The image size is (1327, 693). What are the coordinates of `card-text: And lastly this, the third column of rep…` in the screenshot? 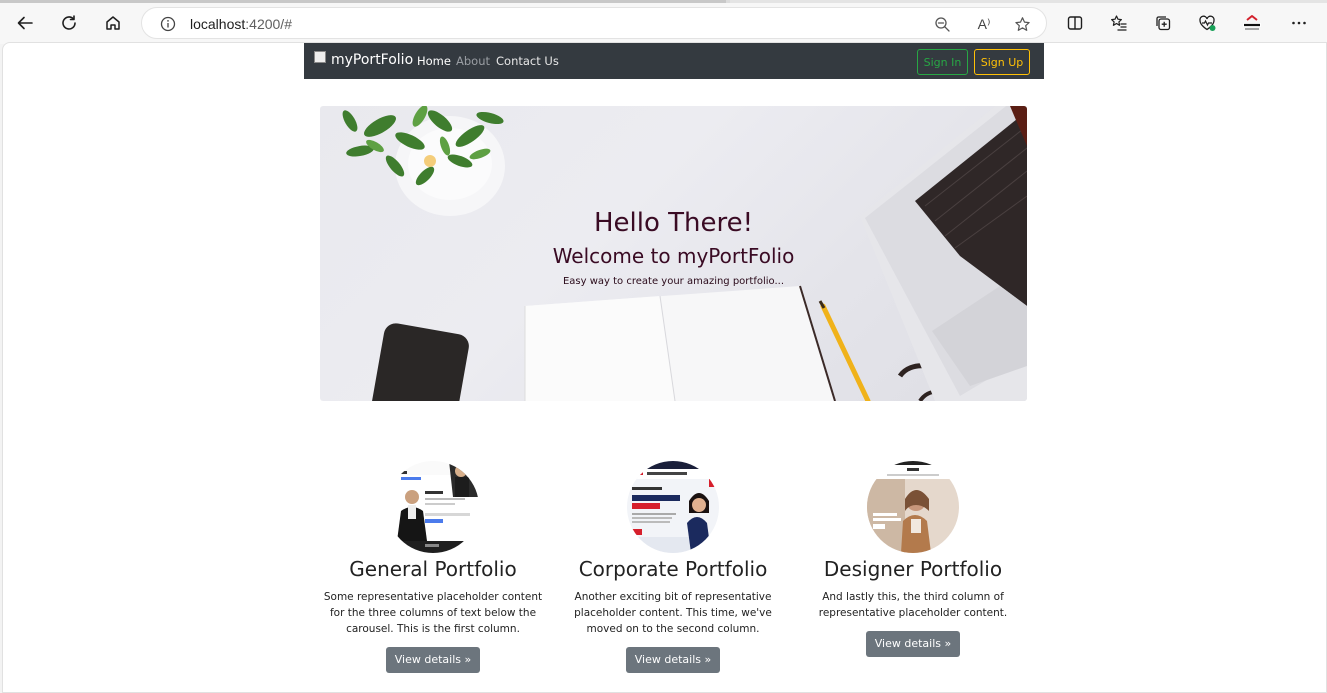 It's located at (913, 605).